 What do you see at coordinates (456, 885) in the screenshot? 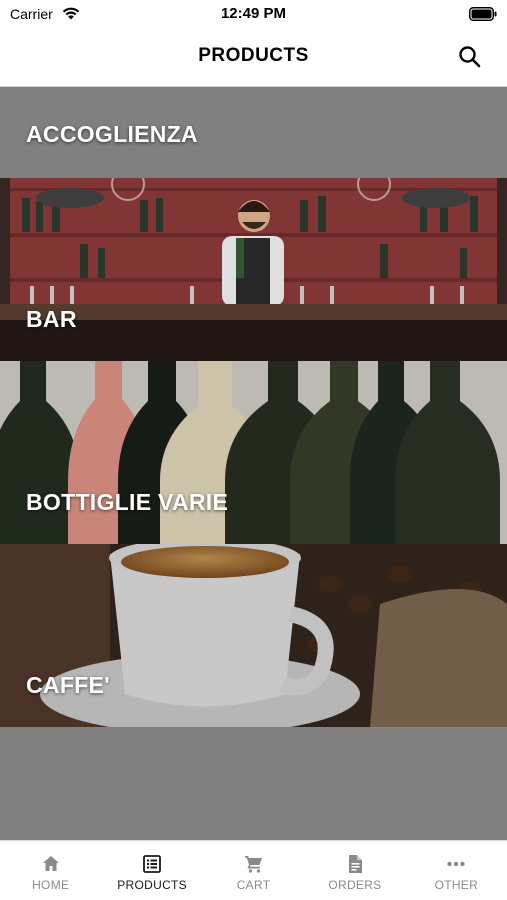
I see `tab-label: OTHER` at bounding box center [456, 885].